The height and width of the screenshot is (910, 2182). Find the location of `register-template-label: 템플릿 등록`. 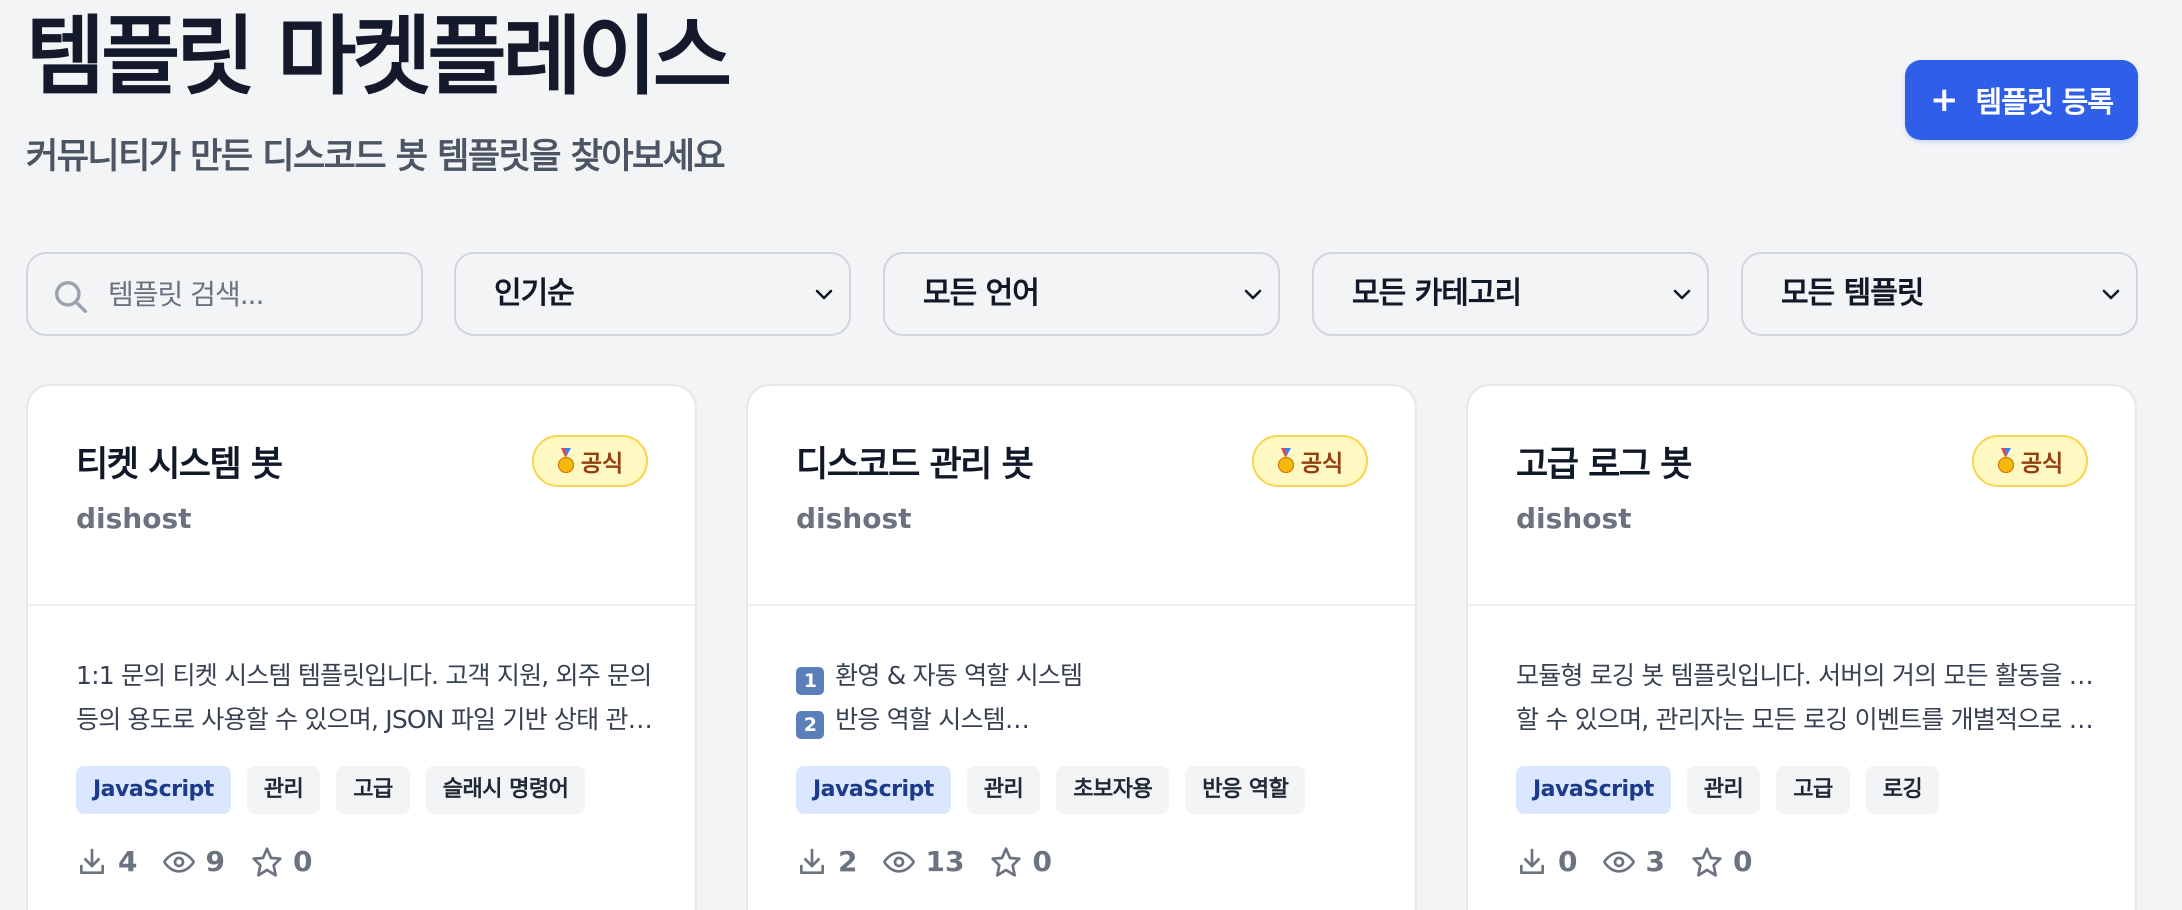

register-template-label: 템플릿 등록 is located at coordinates (2044, 102).